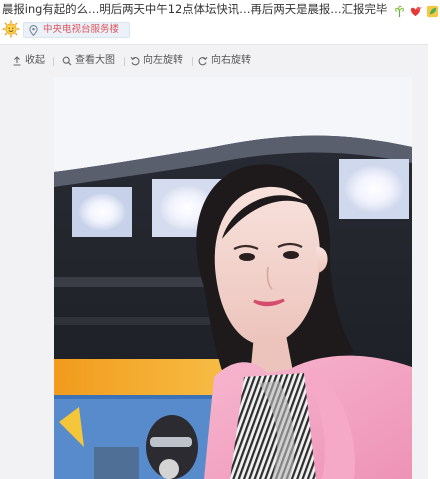 The height and width of the screenshot is (479, 440). Describe the element at coordinates (432, 11) in the screenshot. I see `leaf-emoji` at that location.